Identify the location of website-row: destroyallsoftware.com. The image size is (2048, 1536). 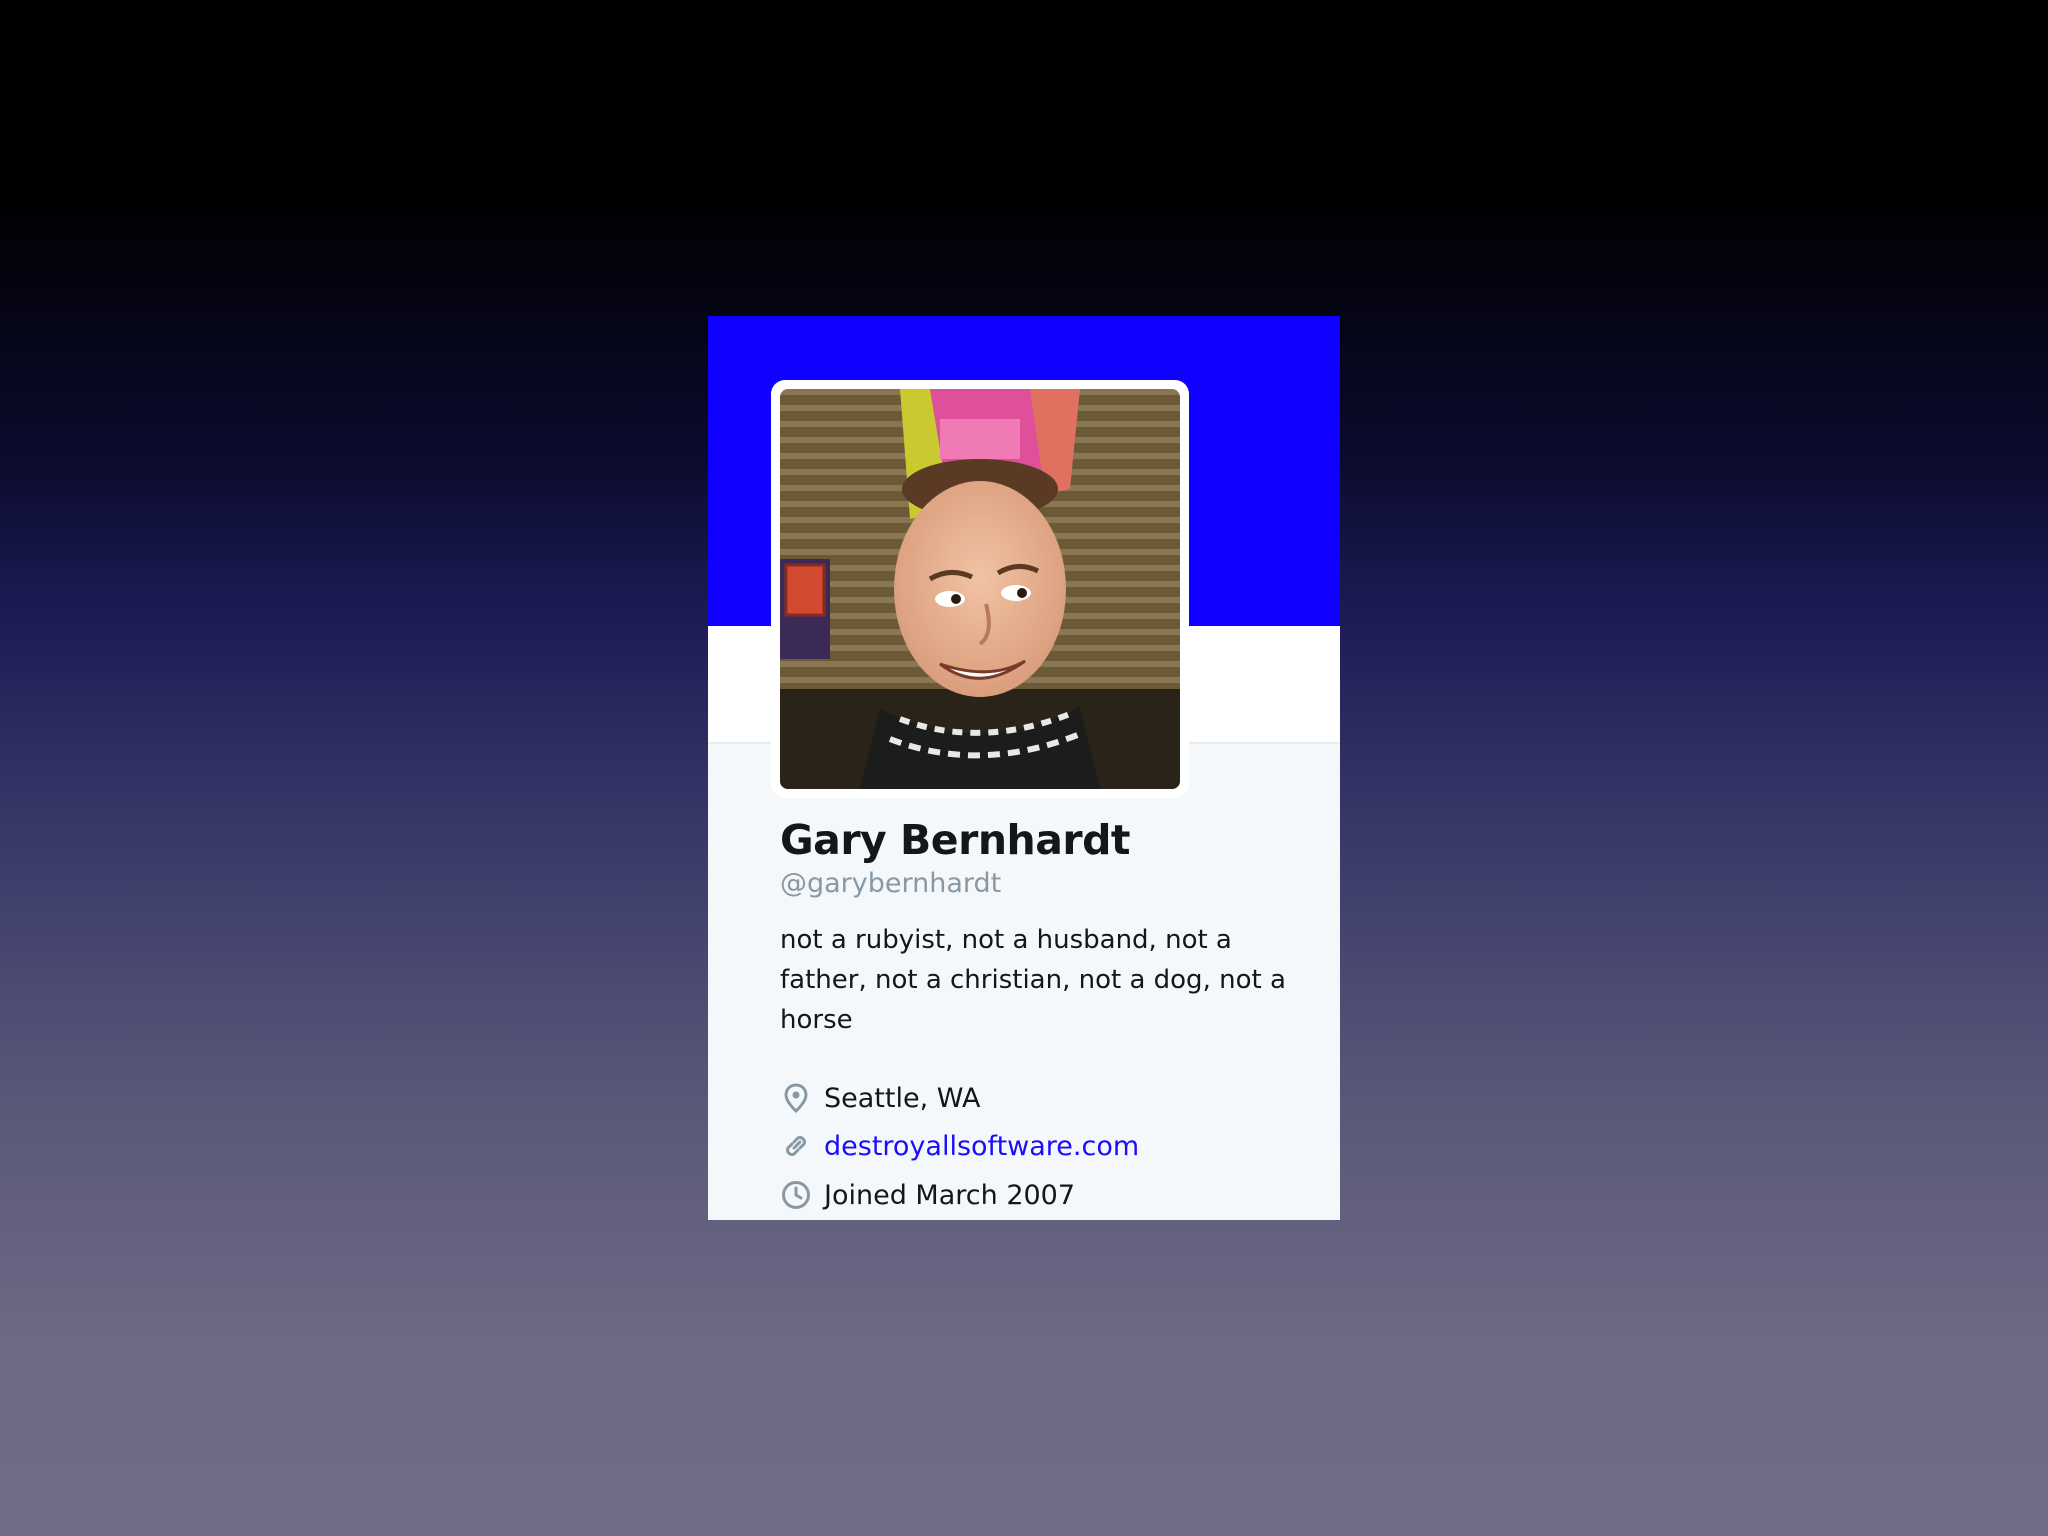
(959, 1146).